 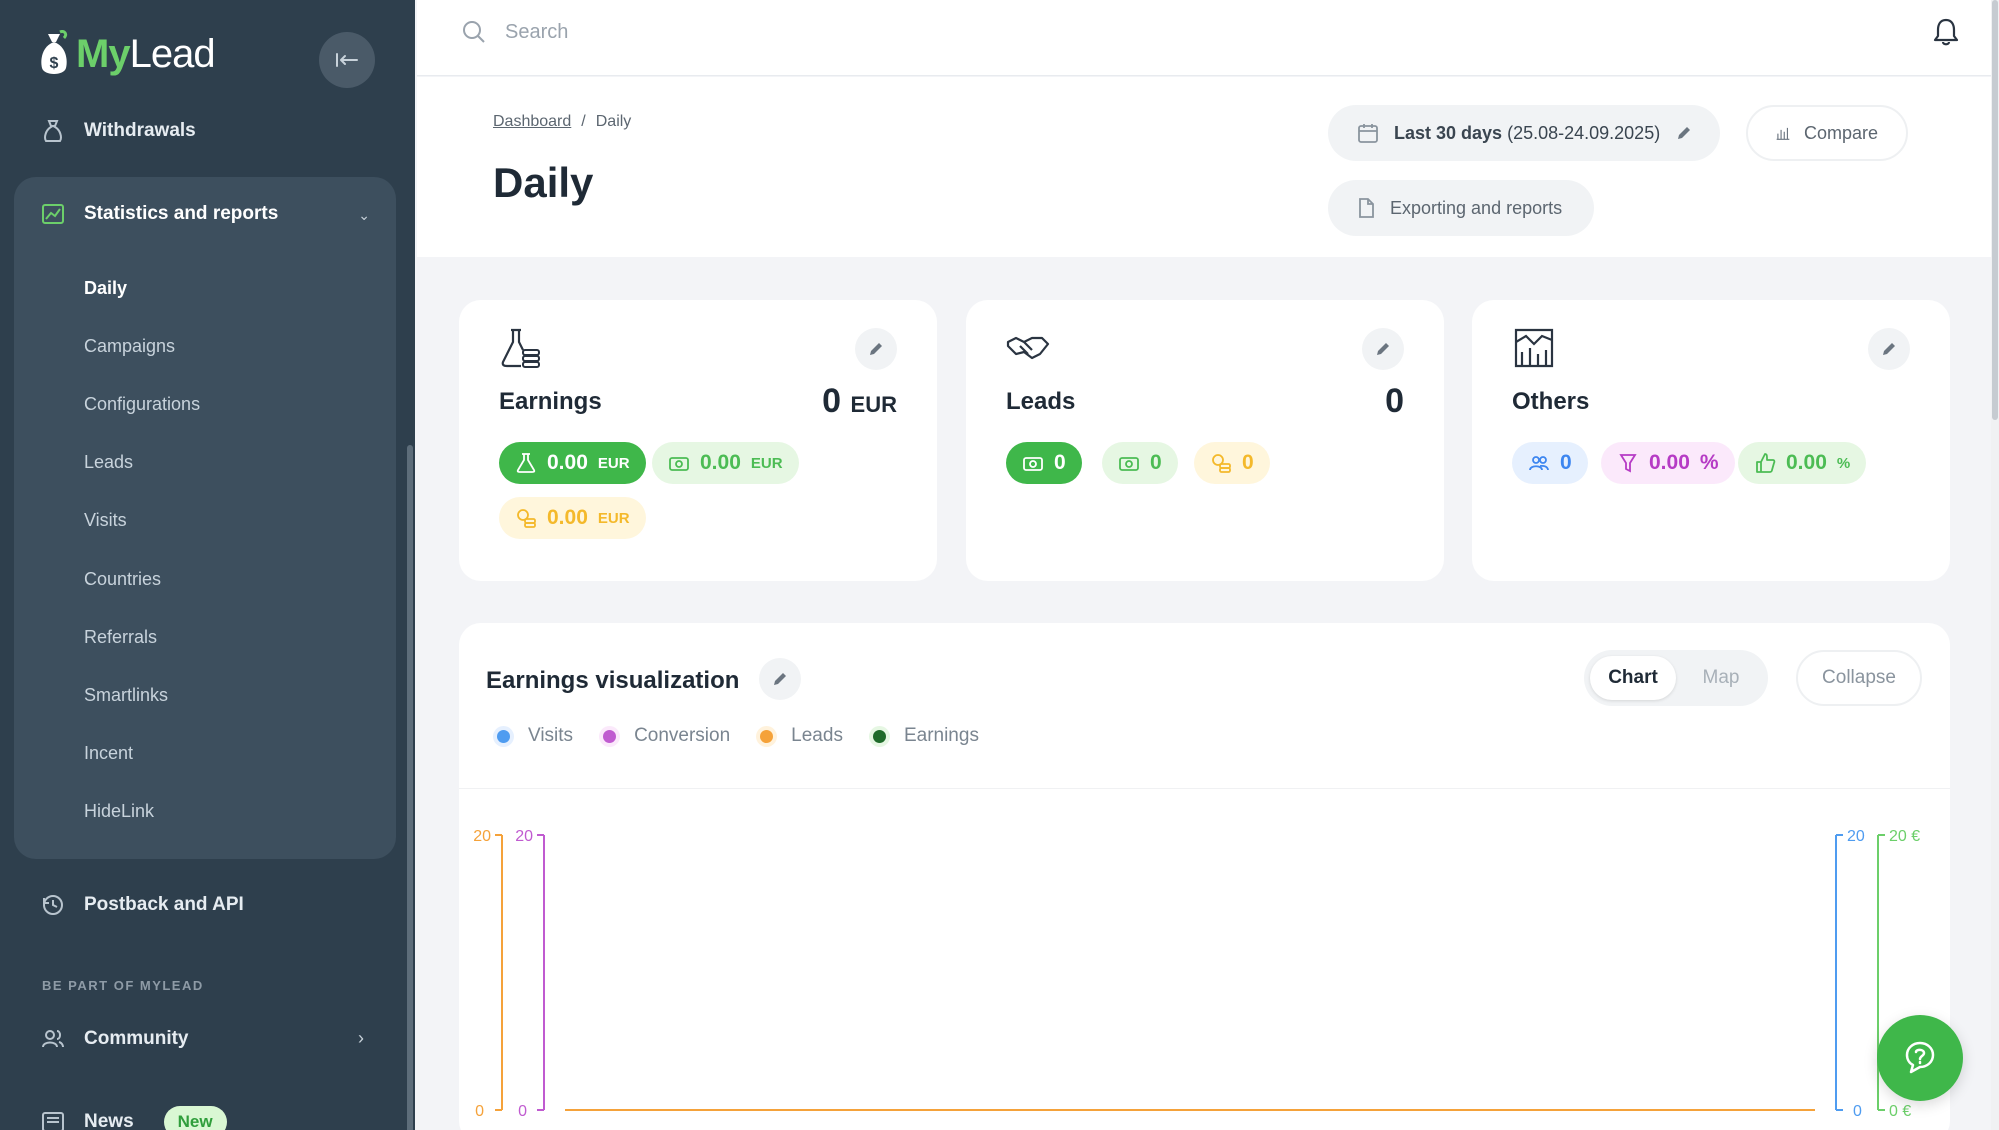 I want to click on sidebar-subitem-daily: Daily, so click(x=105, y=288).